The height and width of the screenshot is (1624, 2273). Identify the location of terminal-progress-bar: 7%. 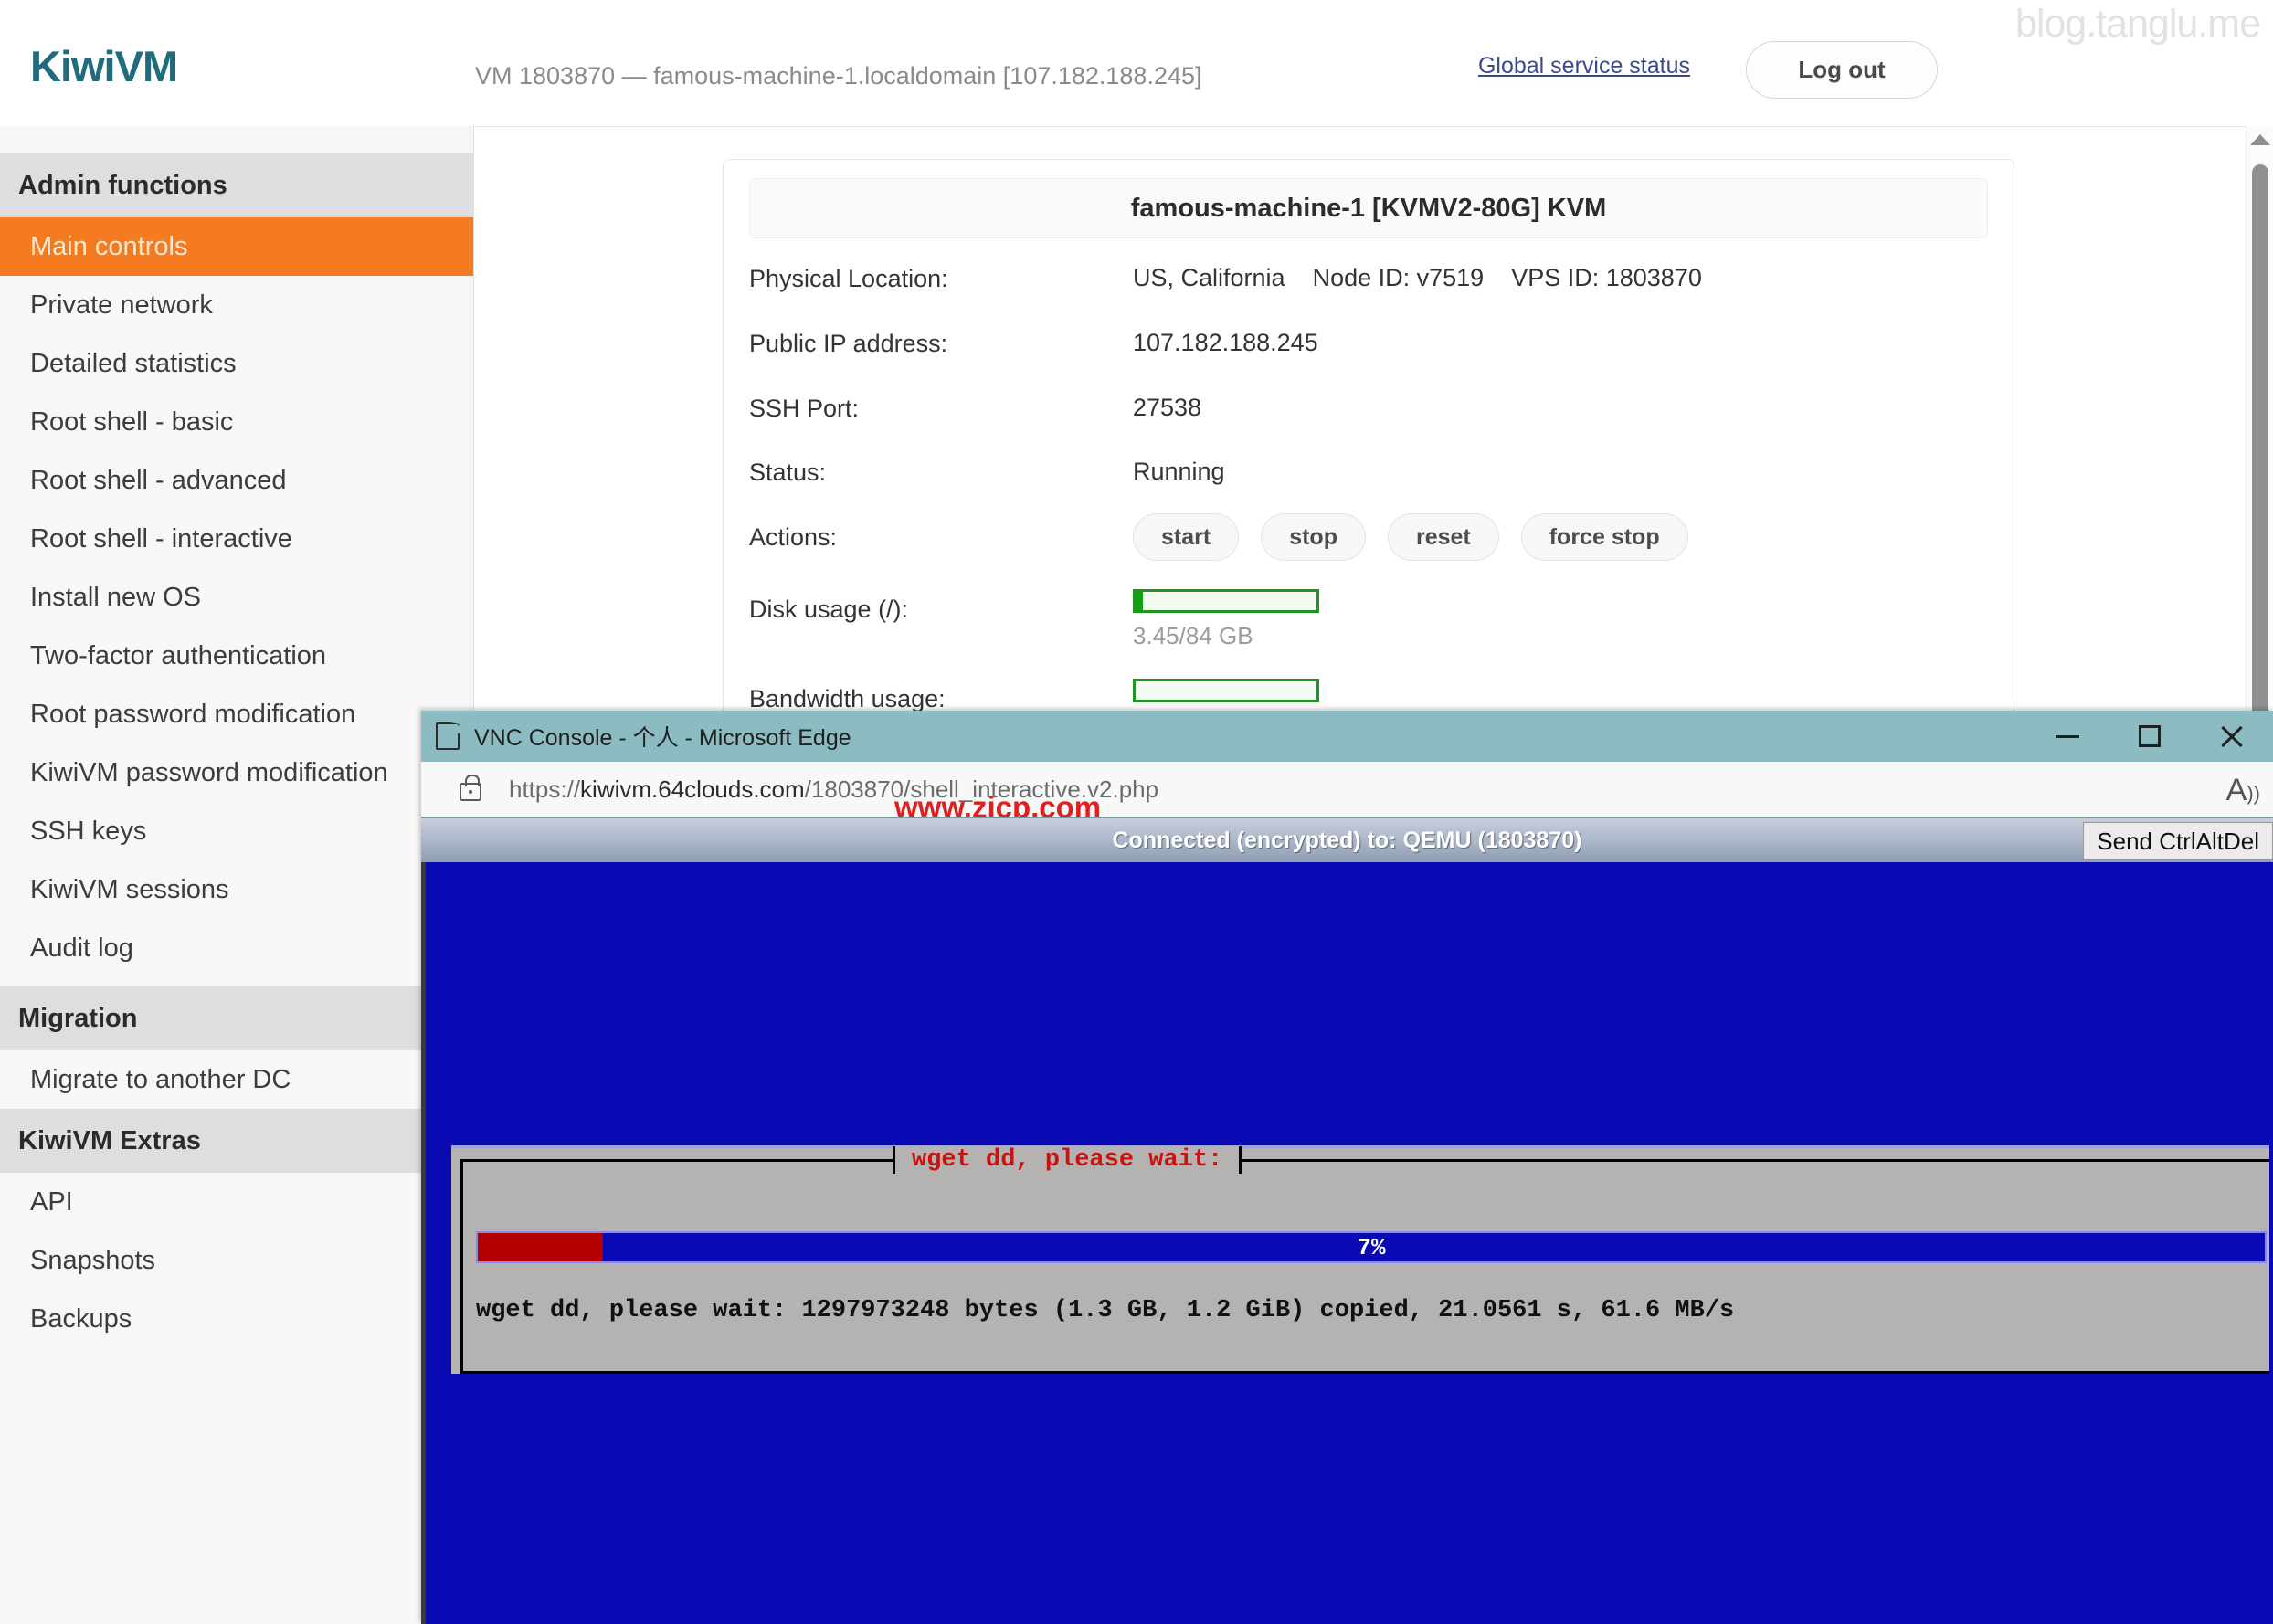
(1371, 1247).